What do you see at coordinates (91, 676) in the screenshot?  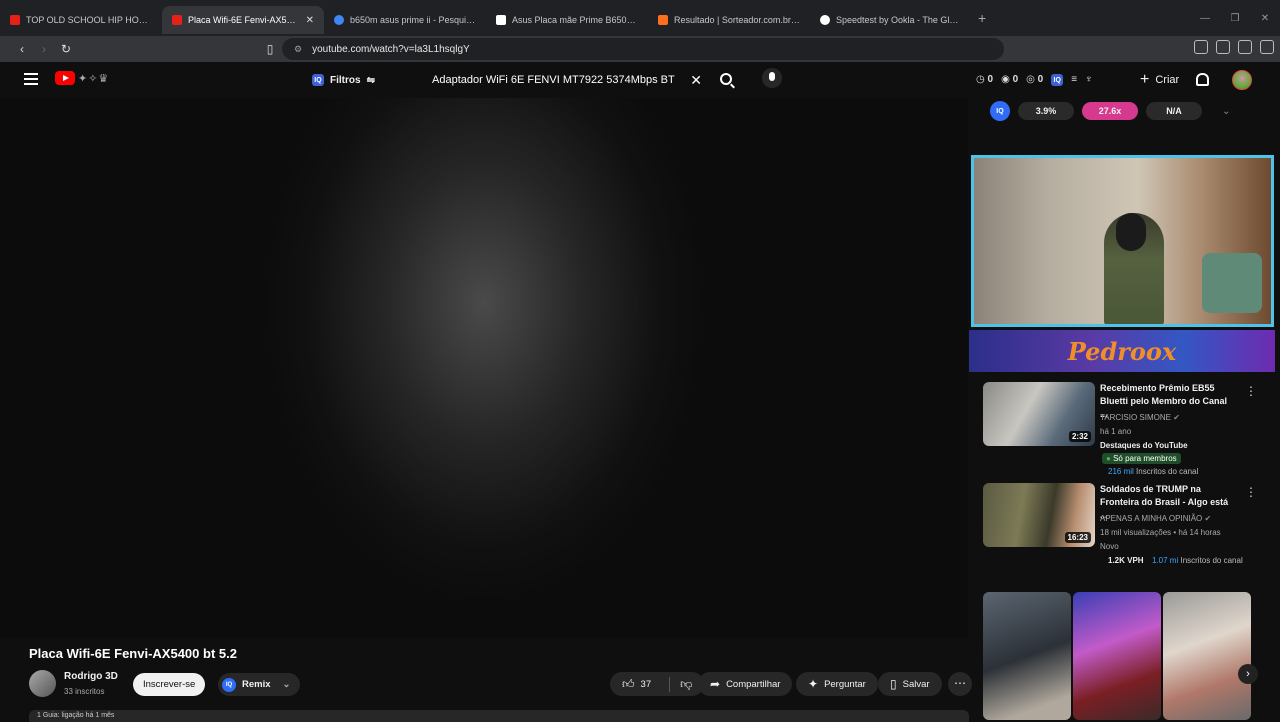 I see `channel-name: Rodrigo 3D` at bounding box center [91, 676].